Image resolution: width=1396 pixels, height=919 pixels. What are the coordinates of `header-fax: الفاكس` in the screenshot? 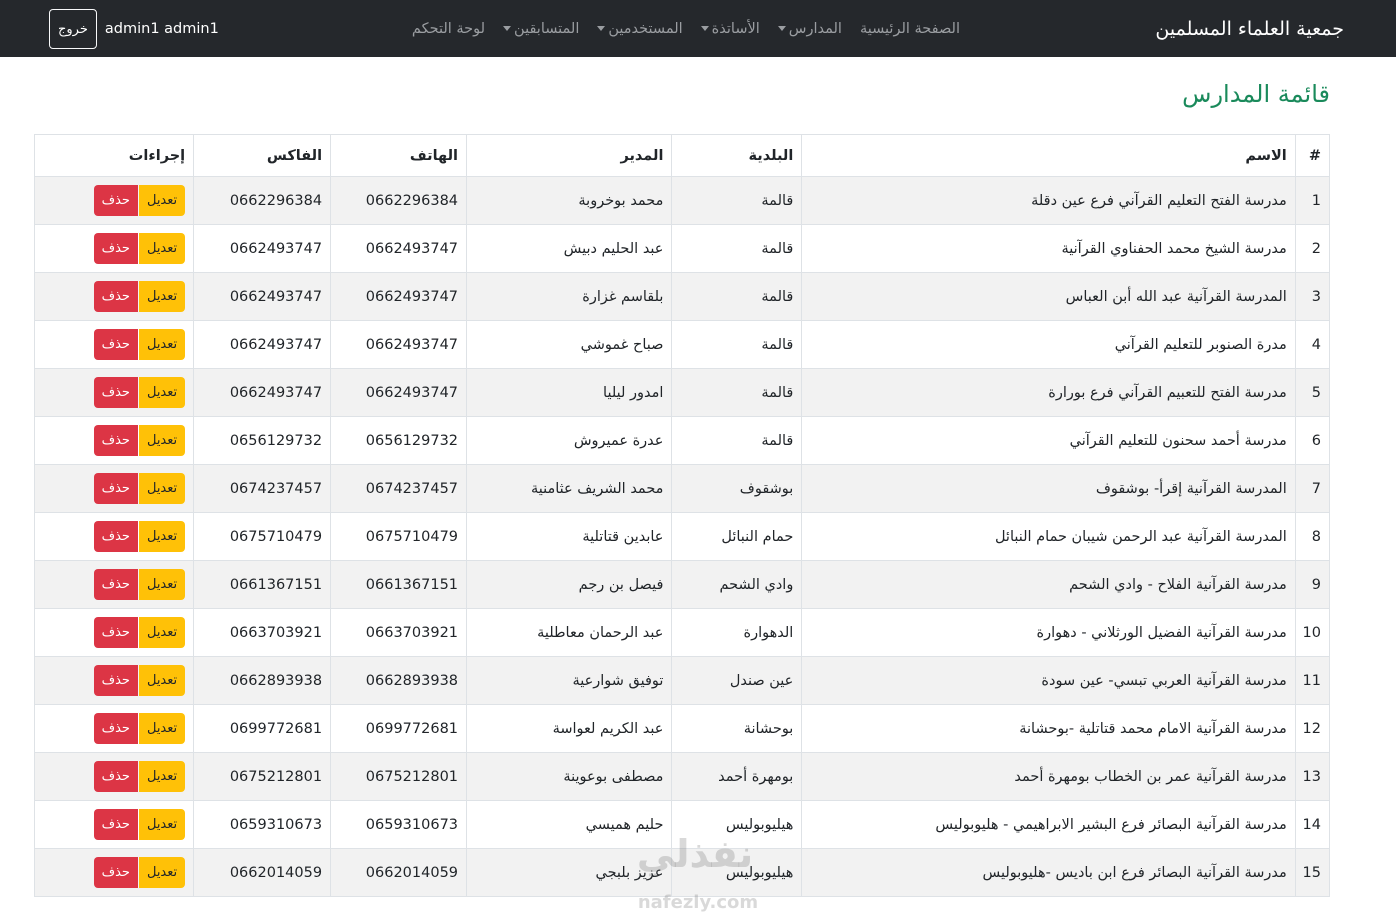 It's located at (262, 155).